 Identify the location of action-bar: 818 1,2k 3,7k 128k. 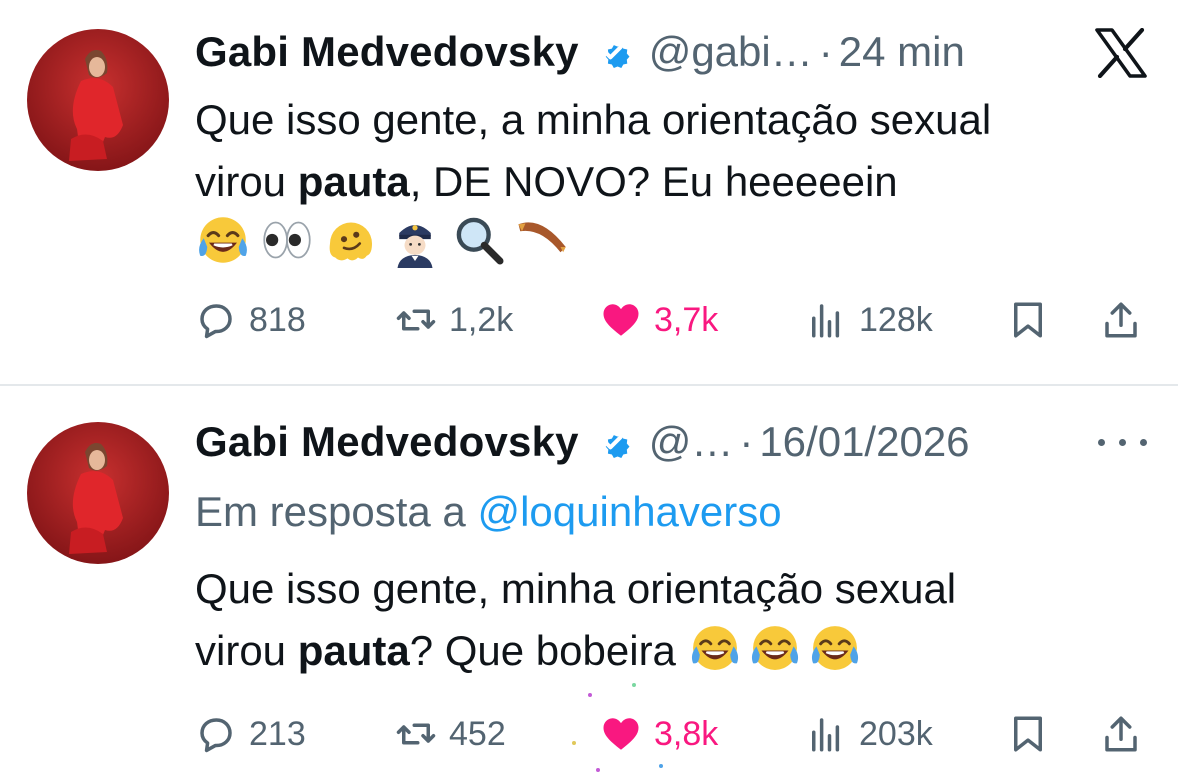
(675, 320).